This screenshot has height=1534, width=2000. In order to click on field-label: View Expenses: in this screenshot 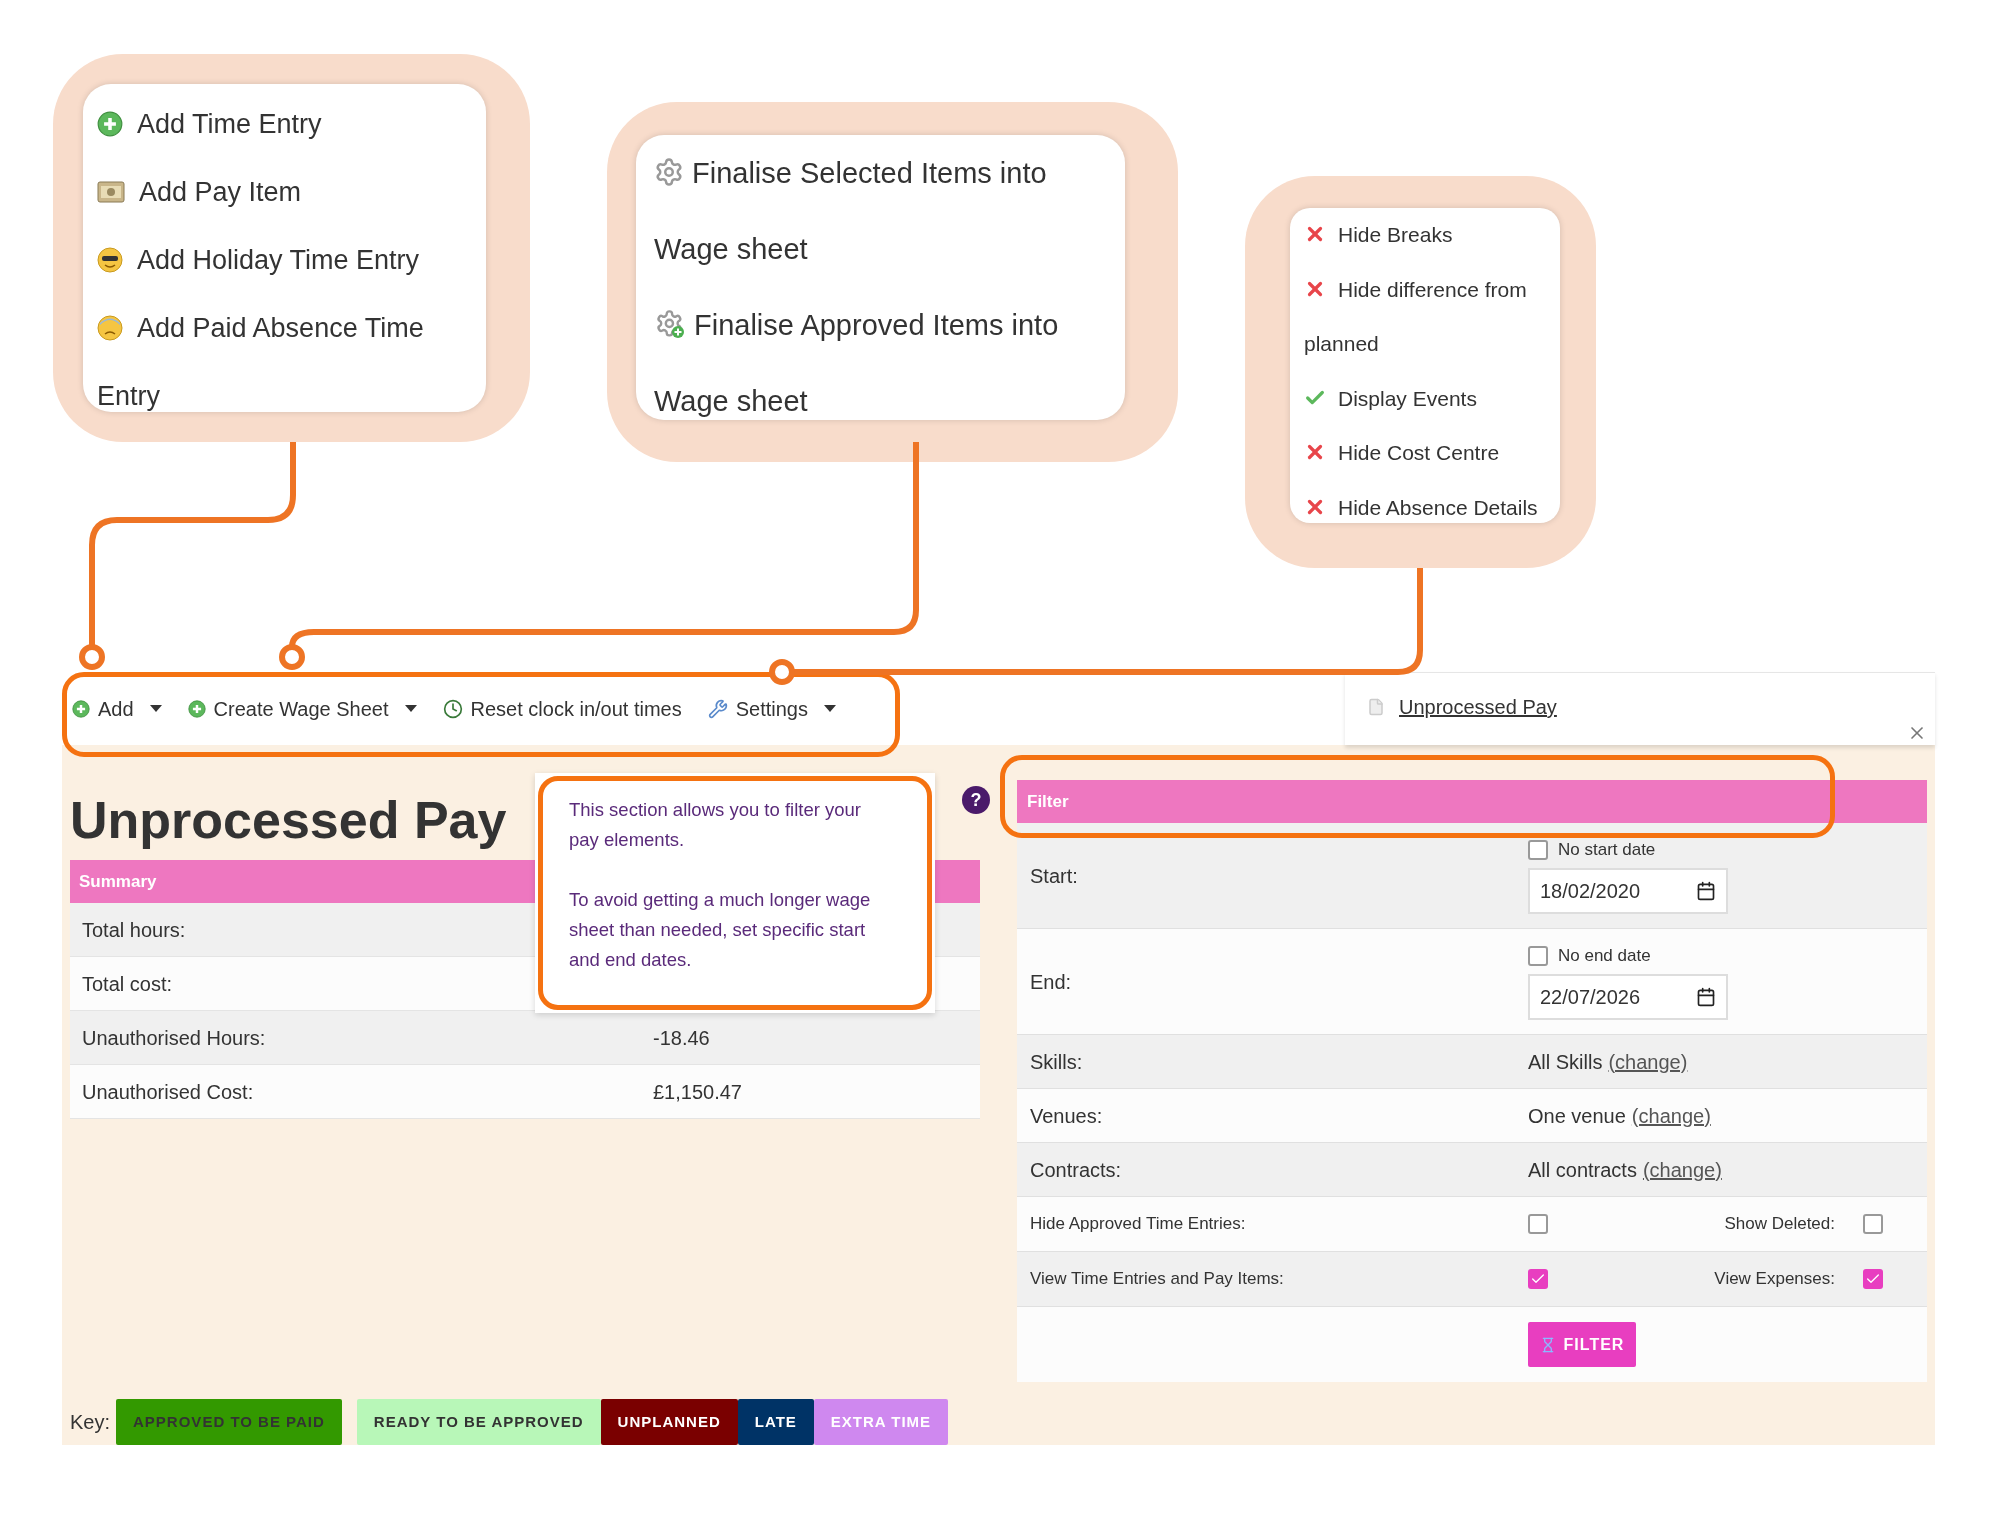, I will do `click(1774, 1279)`.